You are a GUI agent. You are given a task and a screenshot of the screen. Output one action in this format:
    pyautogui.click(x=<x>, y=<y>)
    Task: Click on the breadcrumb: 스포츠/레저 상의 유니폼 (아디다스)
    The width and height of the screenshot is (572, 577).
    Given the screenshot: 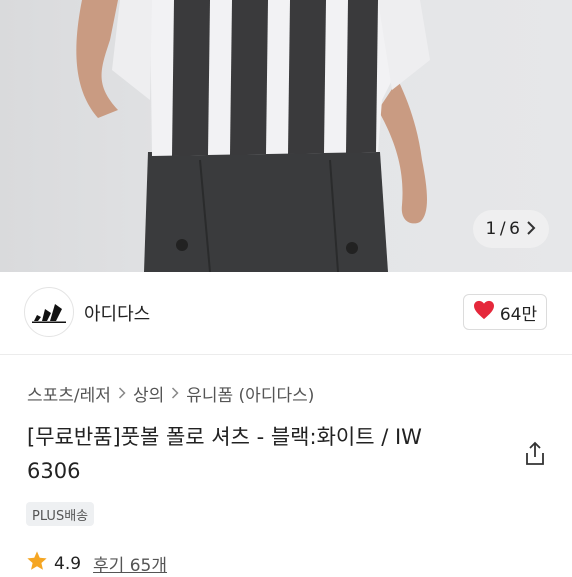 What is the action you would take?
    pyautogui.click(x=170, y=393)
    